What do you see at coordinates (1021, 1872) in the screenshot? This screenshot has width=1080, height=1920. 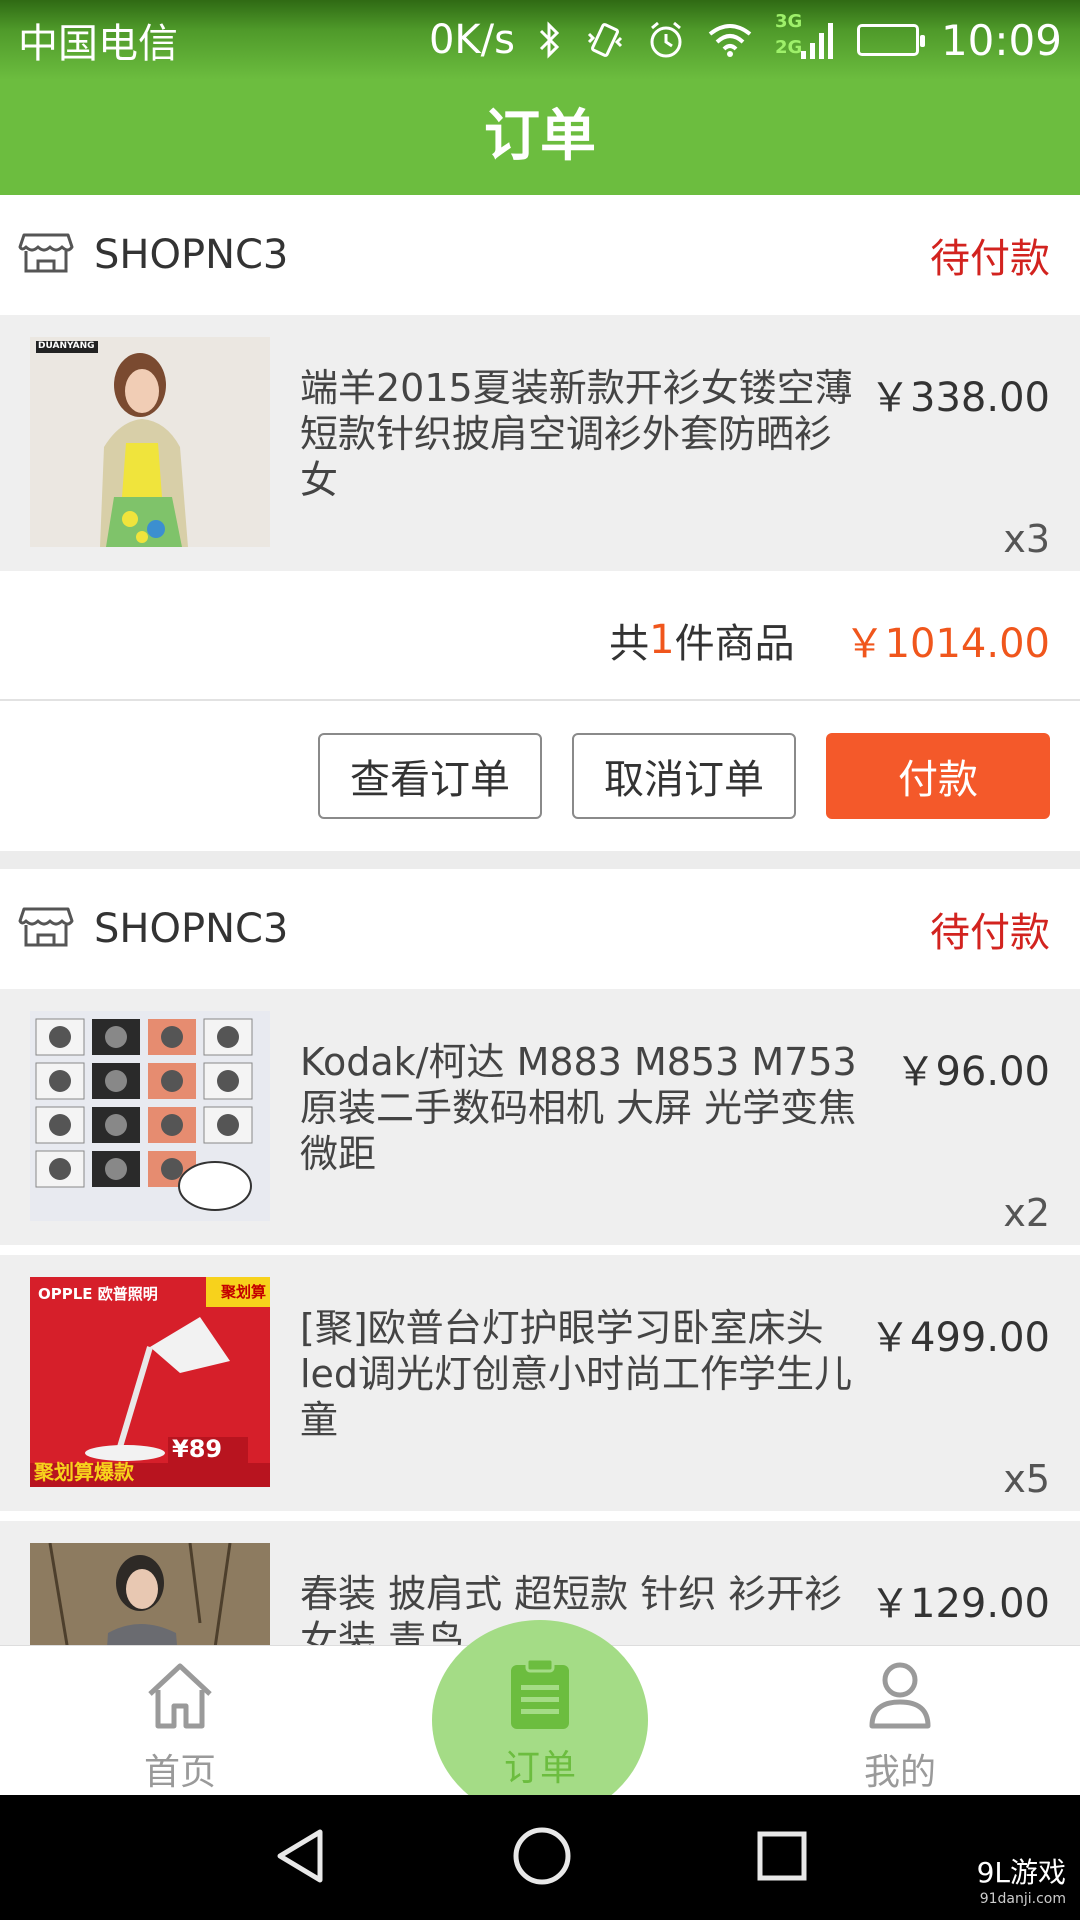 I see `watermark-brand: 9L游戏` at bounding box center [1021, 1872].